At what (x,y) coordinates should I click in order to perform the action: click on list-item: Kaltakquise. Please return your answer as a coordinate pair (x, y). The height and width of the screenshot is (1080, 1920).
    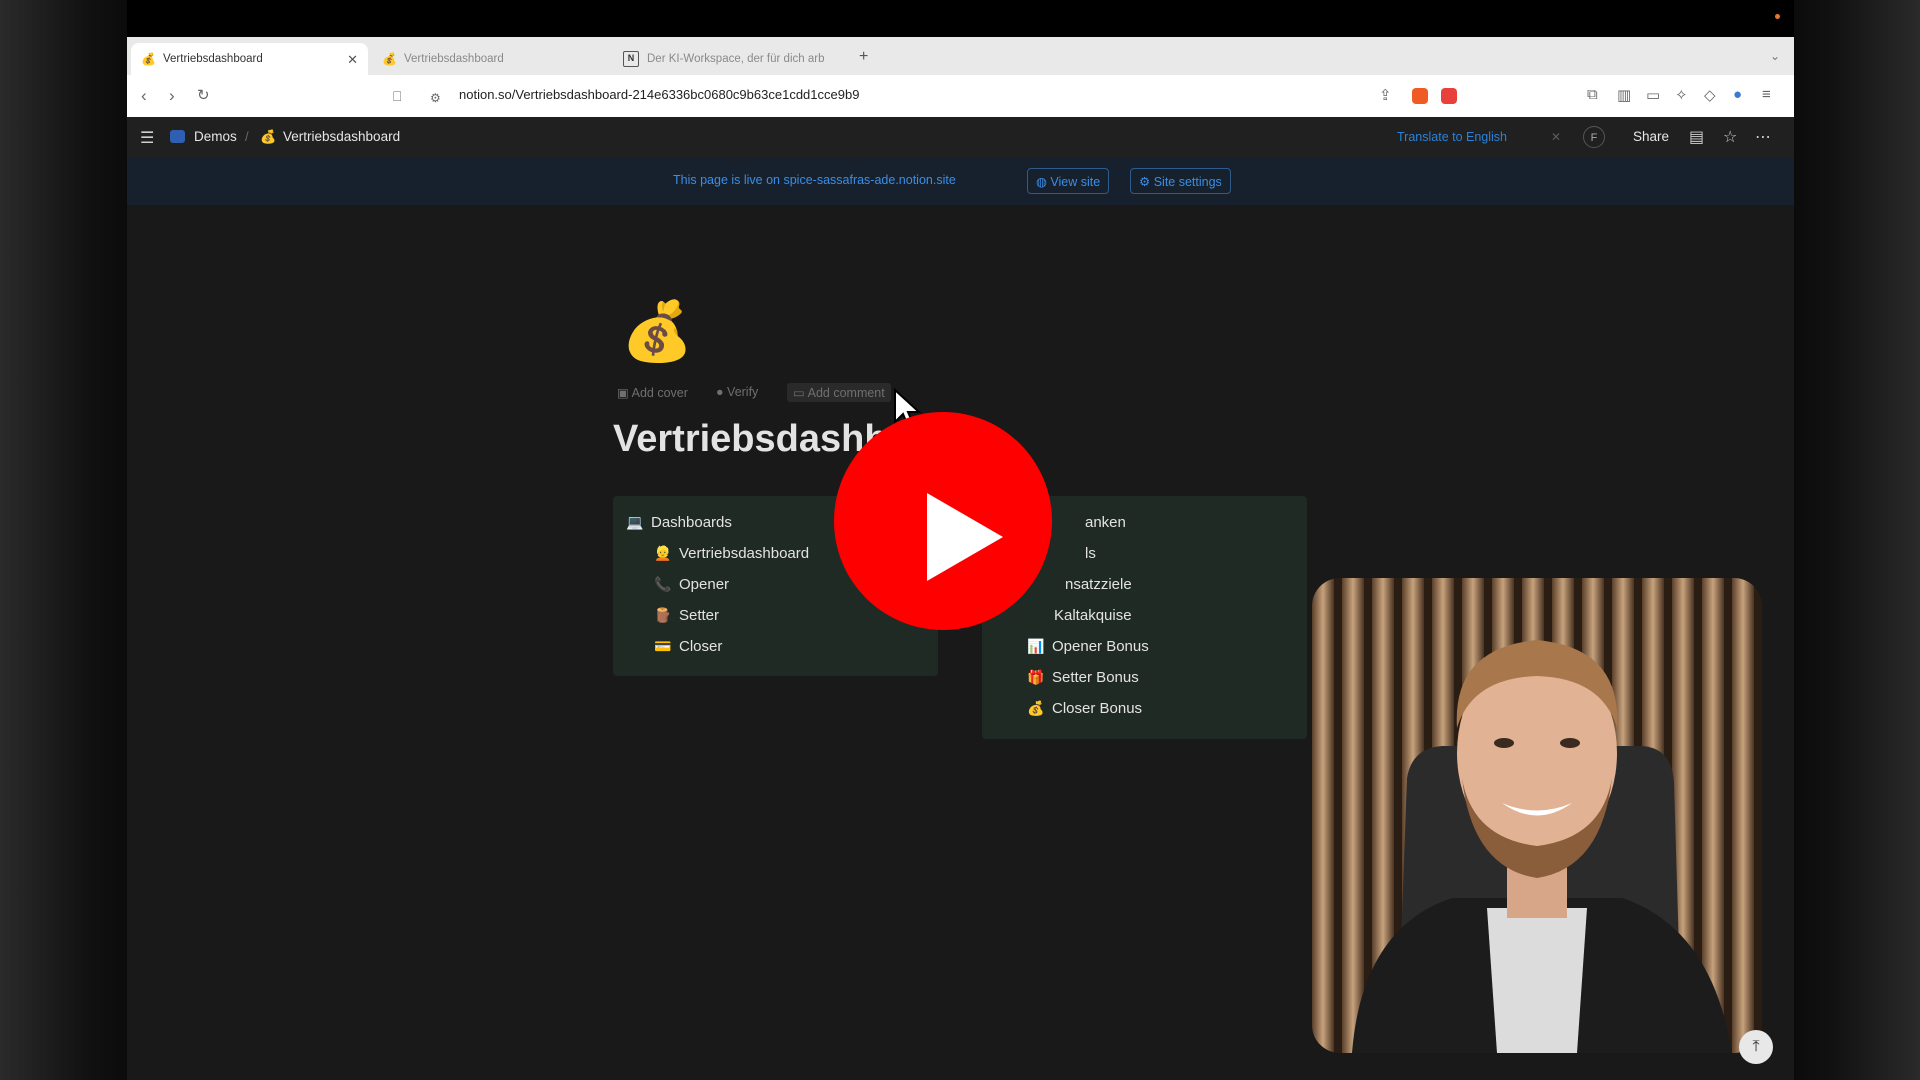
    Looking at the image, I should click on (1093, 615).